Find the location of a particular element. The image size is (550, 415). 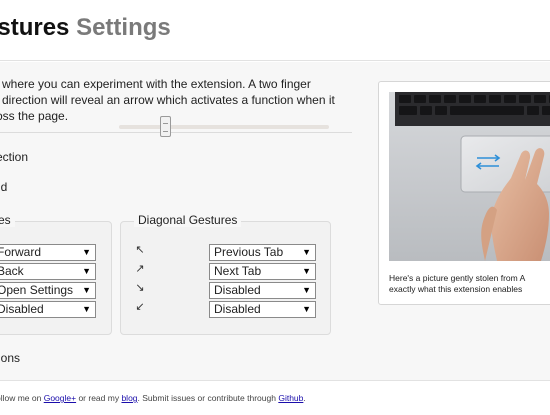

github-link: Github is located at coordinates (290, 398).